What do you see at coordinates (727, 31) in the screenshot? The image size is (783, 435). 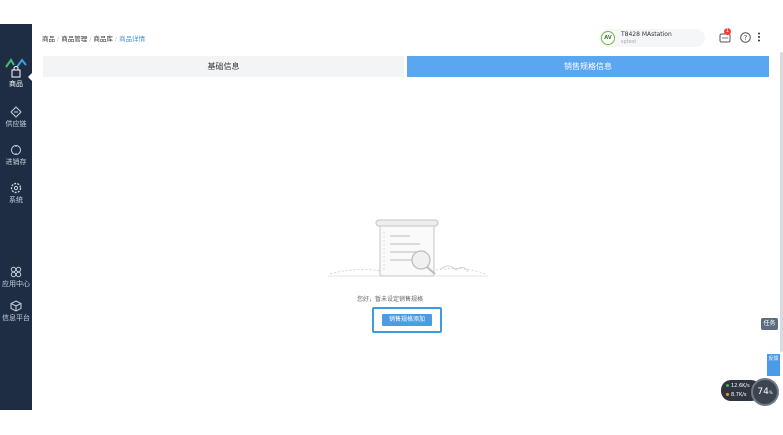 I see `notification-badge: 1` at bounding box center [727, 31].